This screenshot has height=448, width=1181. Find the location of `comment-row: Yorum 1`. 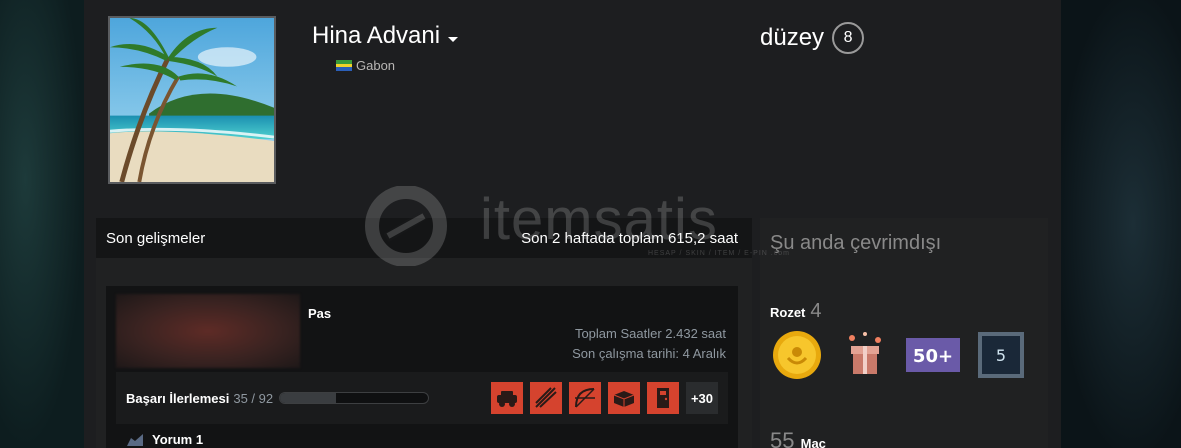

comment-row: Yorum 1 is located at coordinates (164, 439).